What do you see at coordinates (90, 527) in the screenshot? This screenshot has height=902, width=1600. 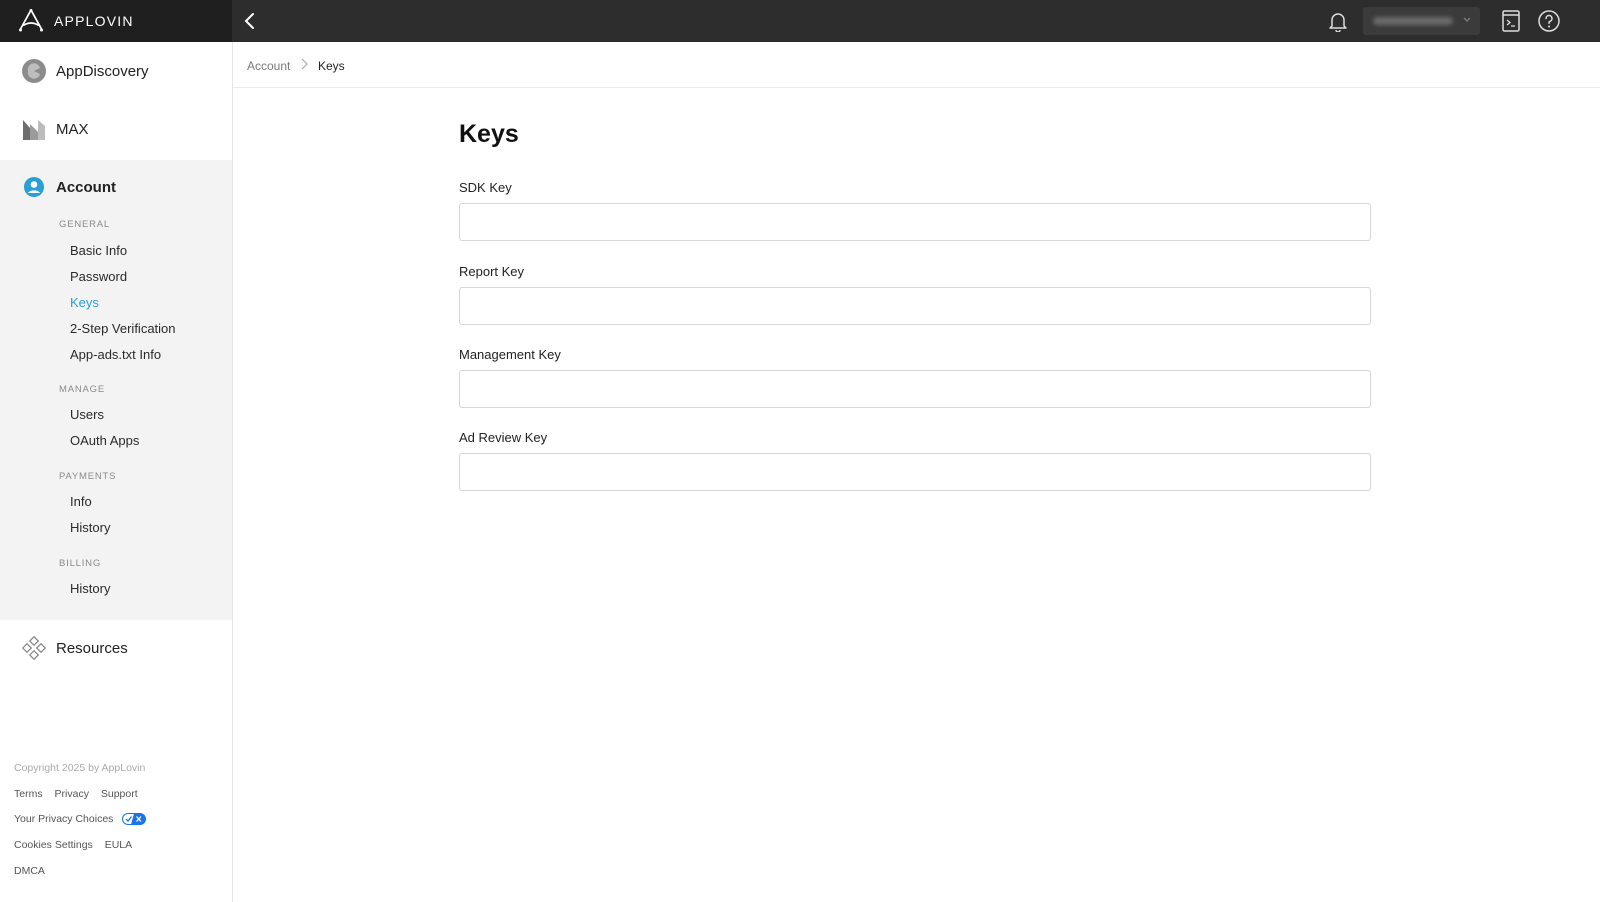 I see `sidebar-item-payments-history: History` at bounding box center [90, 527].